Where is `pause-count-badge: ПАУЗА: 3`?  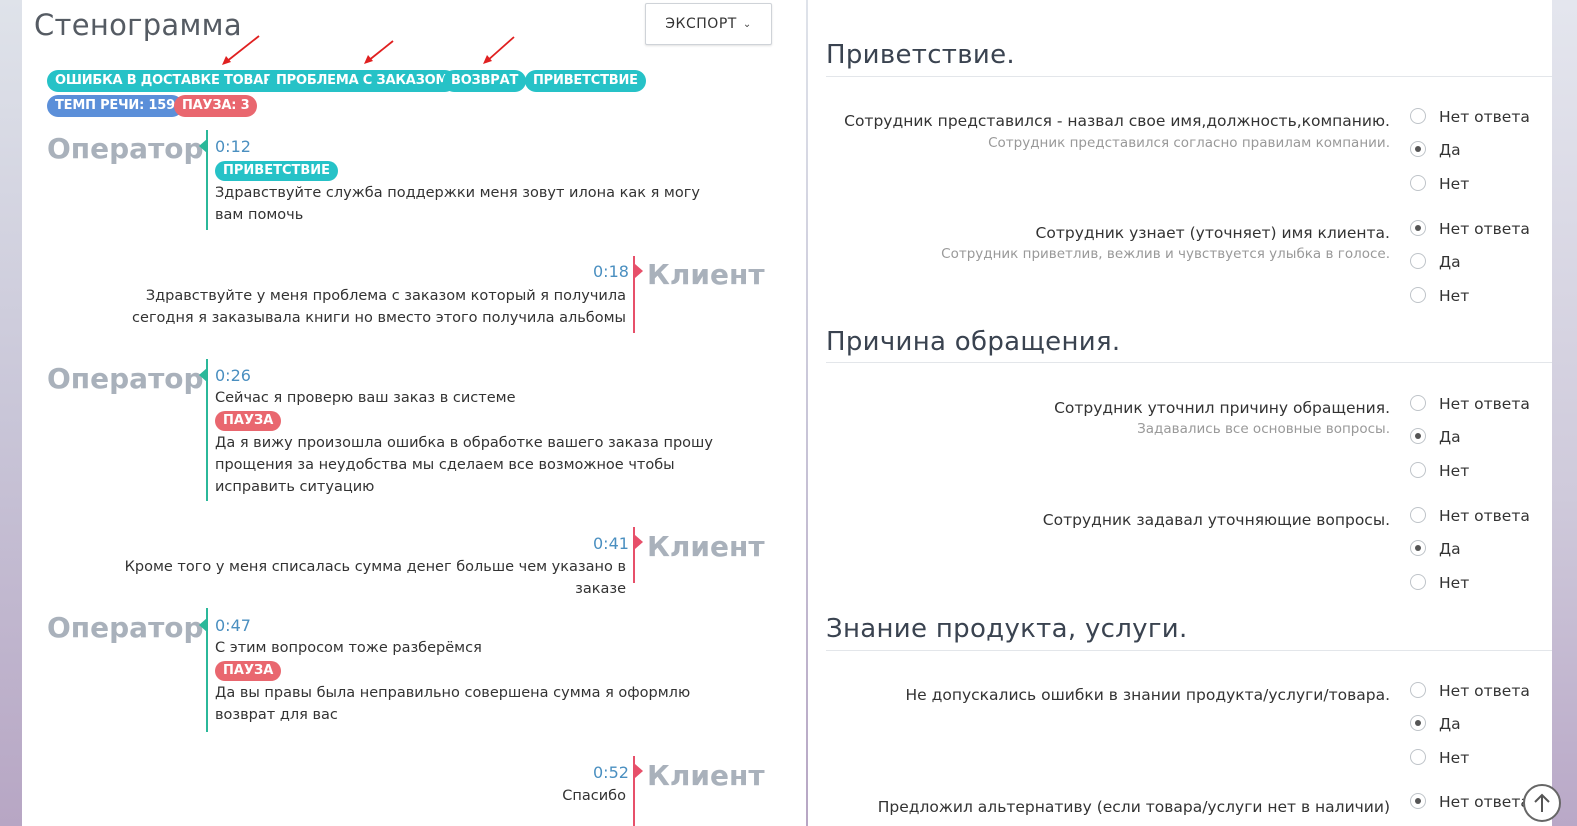 pause-count-badge: ПАУЗА: 3 is located at coordinates (216, 106).